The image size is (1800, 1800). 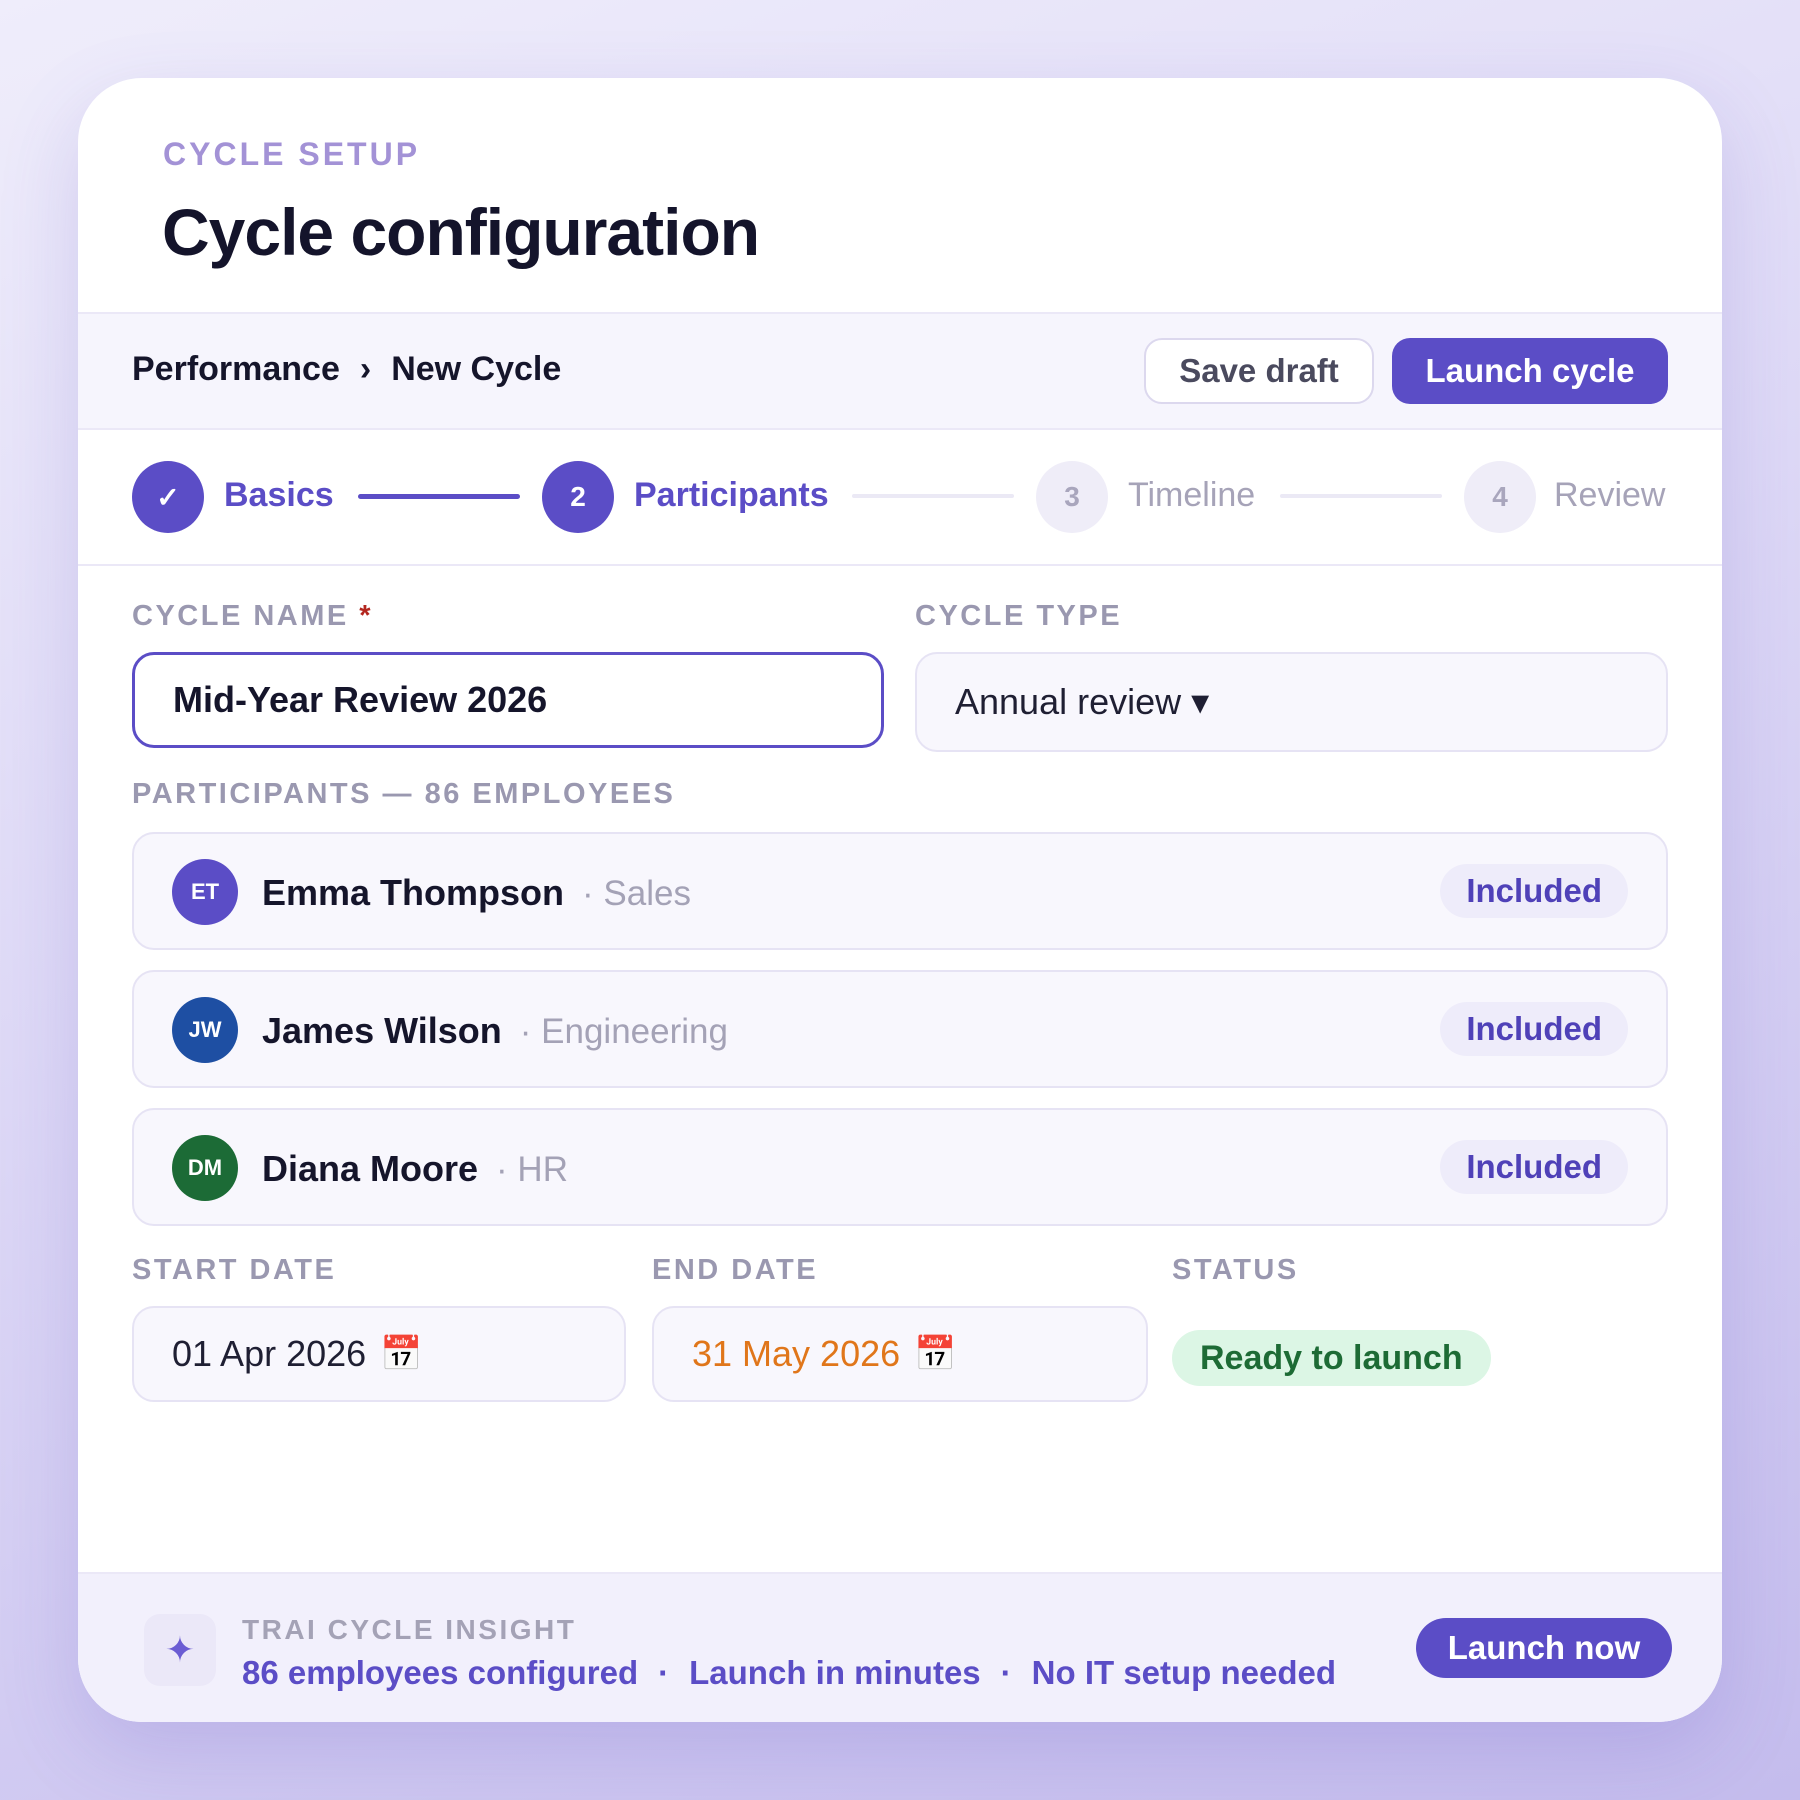 What do you see at coordinates (180, 1650) in the screenshot?
I see `sparkle-icon: ✦` at bounding box center [180, 1650].